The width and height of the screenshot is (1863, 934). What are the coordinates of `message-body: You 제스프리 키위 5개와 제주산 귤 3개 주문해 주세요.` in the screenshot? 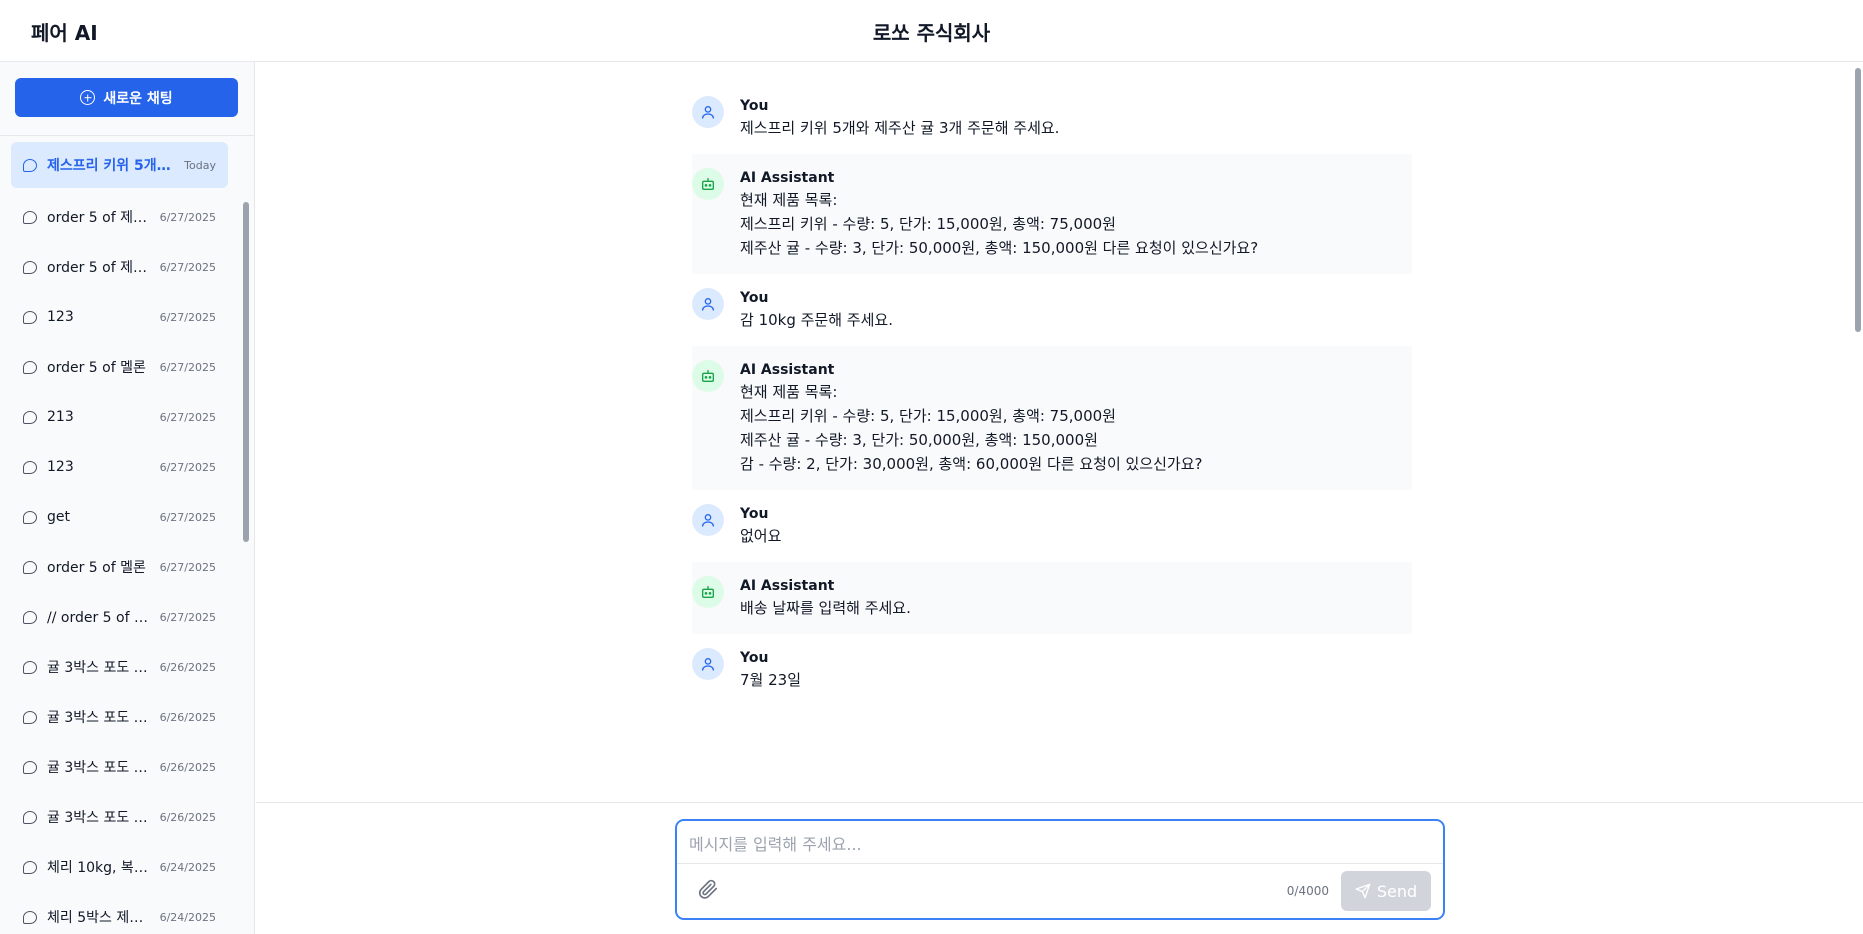 It's located at (1076, 118).